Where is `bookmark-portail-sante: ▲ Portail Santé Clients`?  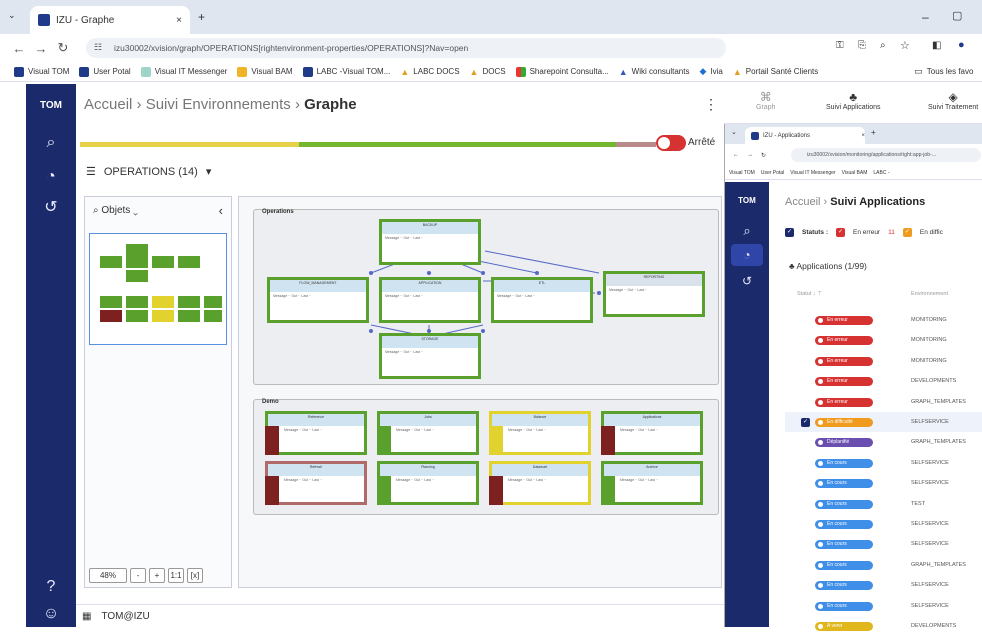
bookmark-portail-sante: ▲ Portail Santé Clients is located at coordinates (775, 72).